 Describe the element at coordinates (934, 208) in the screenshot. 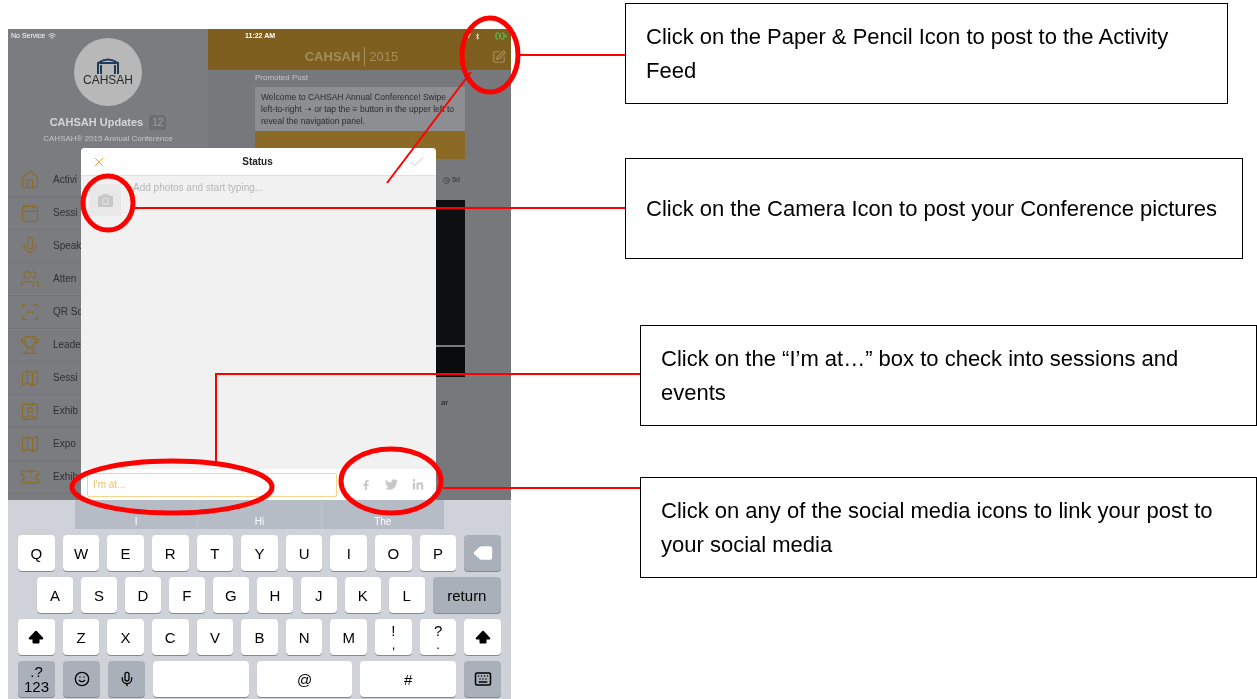

I see `callout-box: Click on the Camera Icon to post your Conference pictures` at that location.